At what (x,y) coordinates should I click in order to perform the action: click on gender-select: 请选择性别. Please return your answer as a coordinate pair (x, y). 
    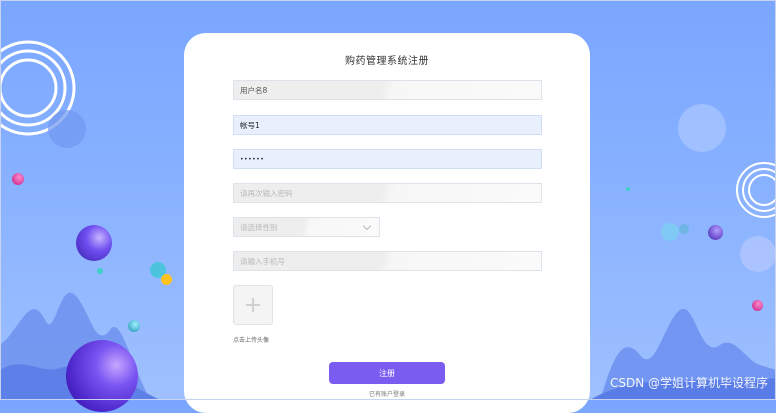
    Looking at the image, I should click on (306, 227).